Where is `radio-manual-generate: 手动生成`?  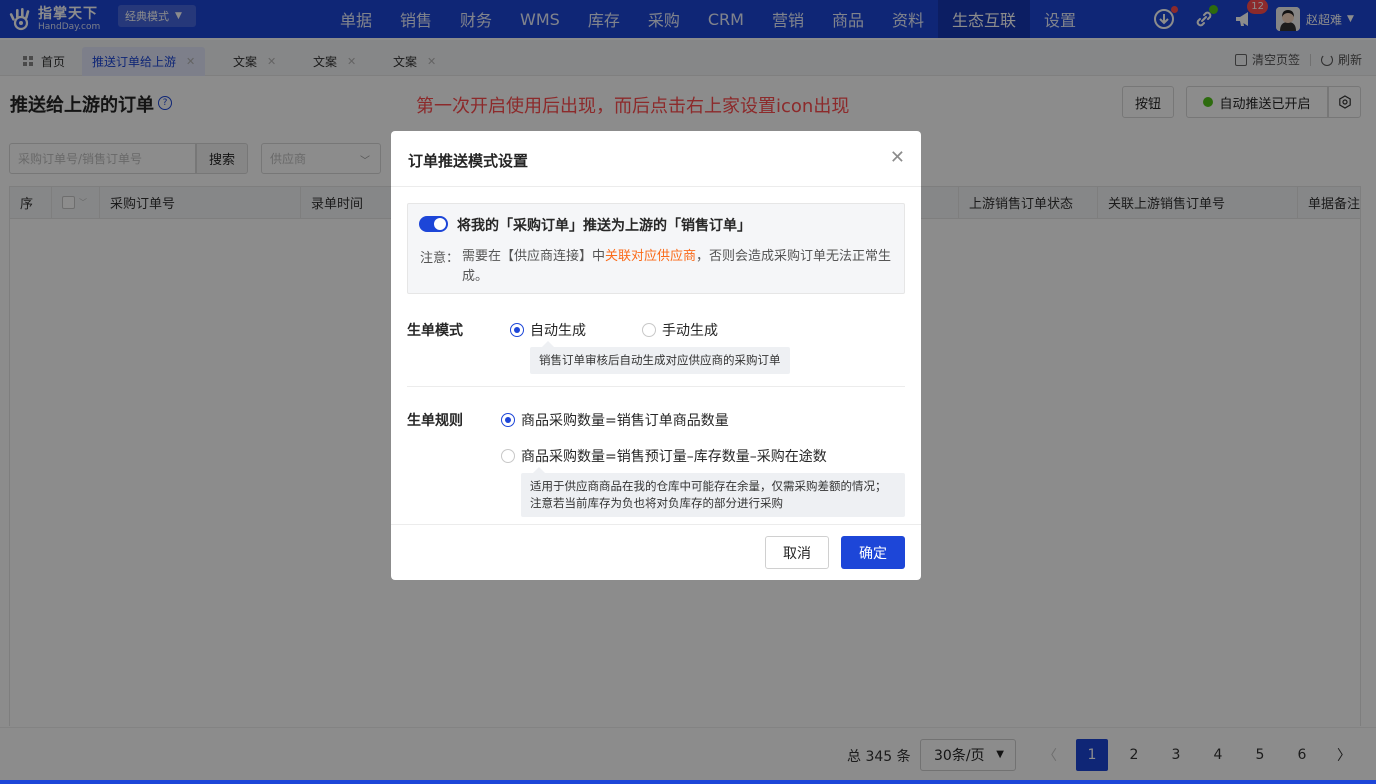 radio-manual-generate: 手动生成 is located at coordinates (680, 330).